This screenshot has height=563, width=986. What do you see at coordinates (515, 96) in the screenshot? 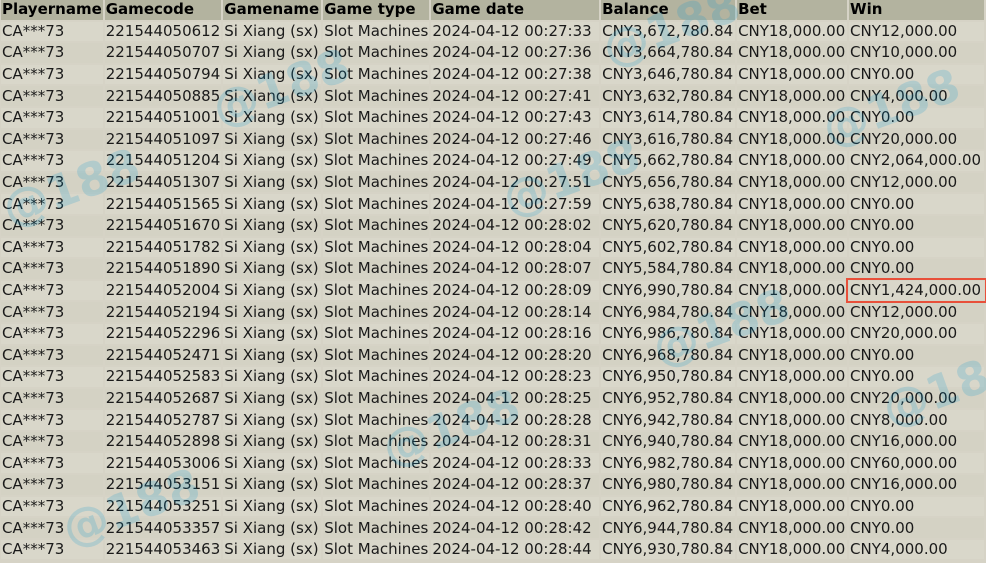
I see `cell-game-date: 2024-04-12 00:27:41` at bounding box center [515, 96].